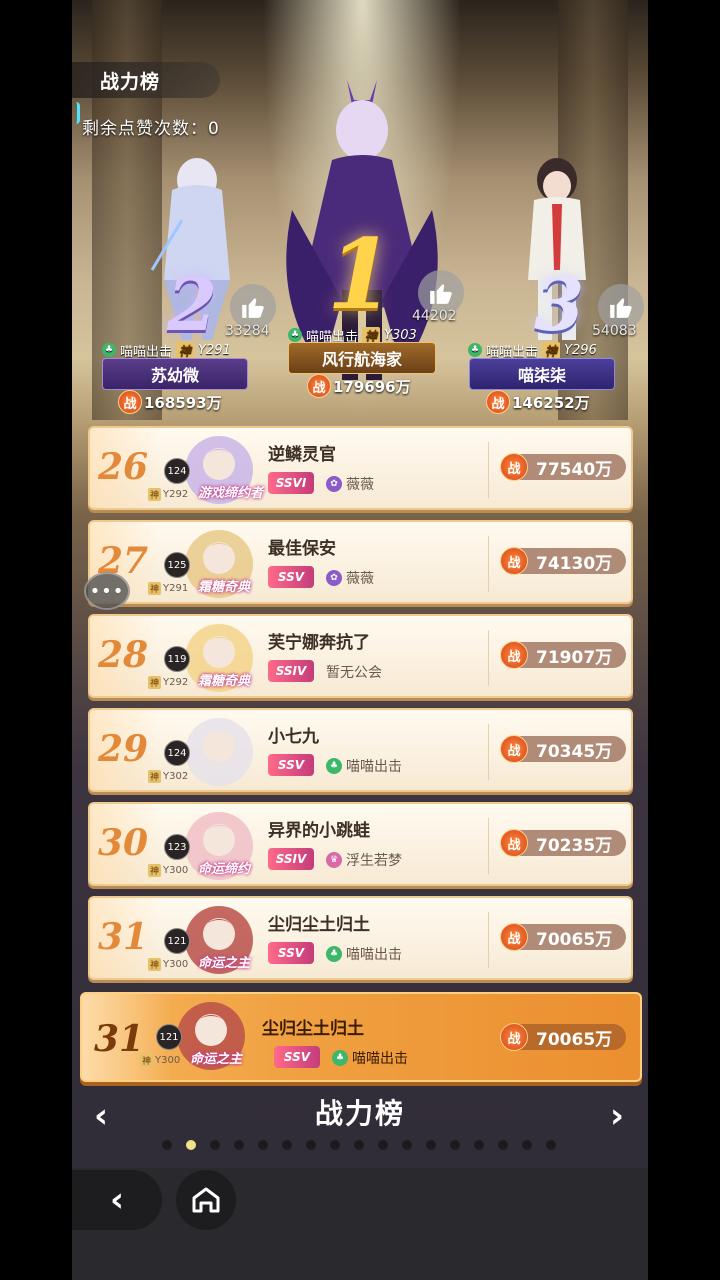 The image size is (720, 1280). I want to click on home-button, so click(206, 1200).